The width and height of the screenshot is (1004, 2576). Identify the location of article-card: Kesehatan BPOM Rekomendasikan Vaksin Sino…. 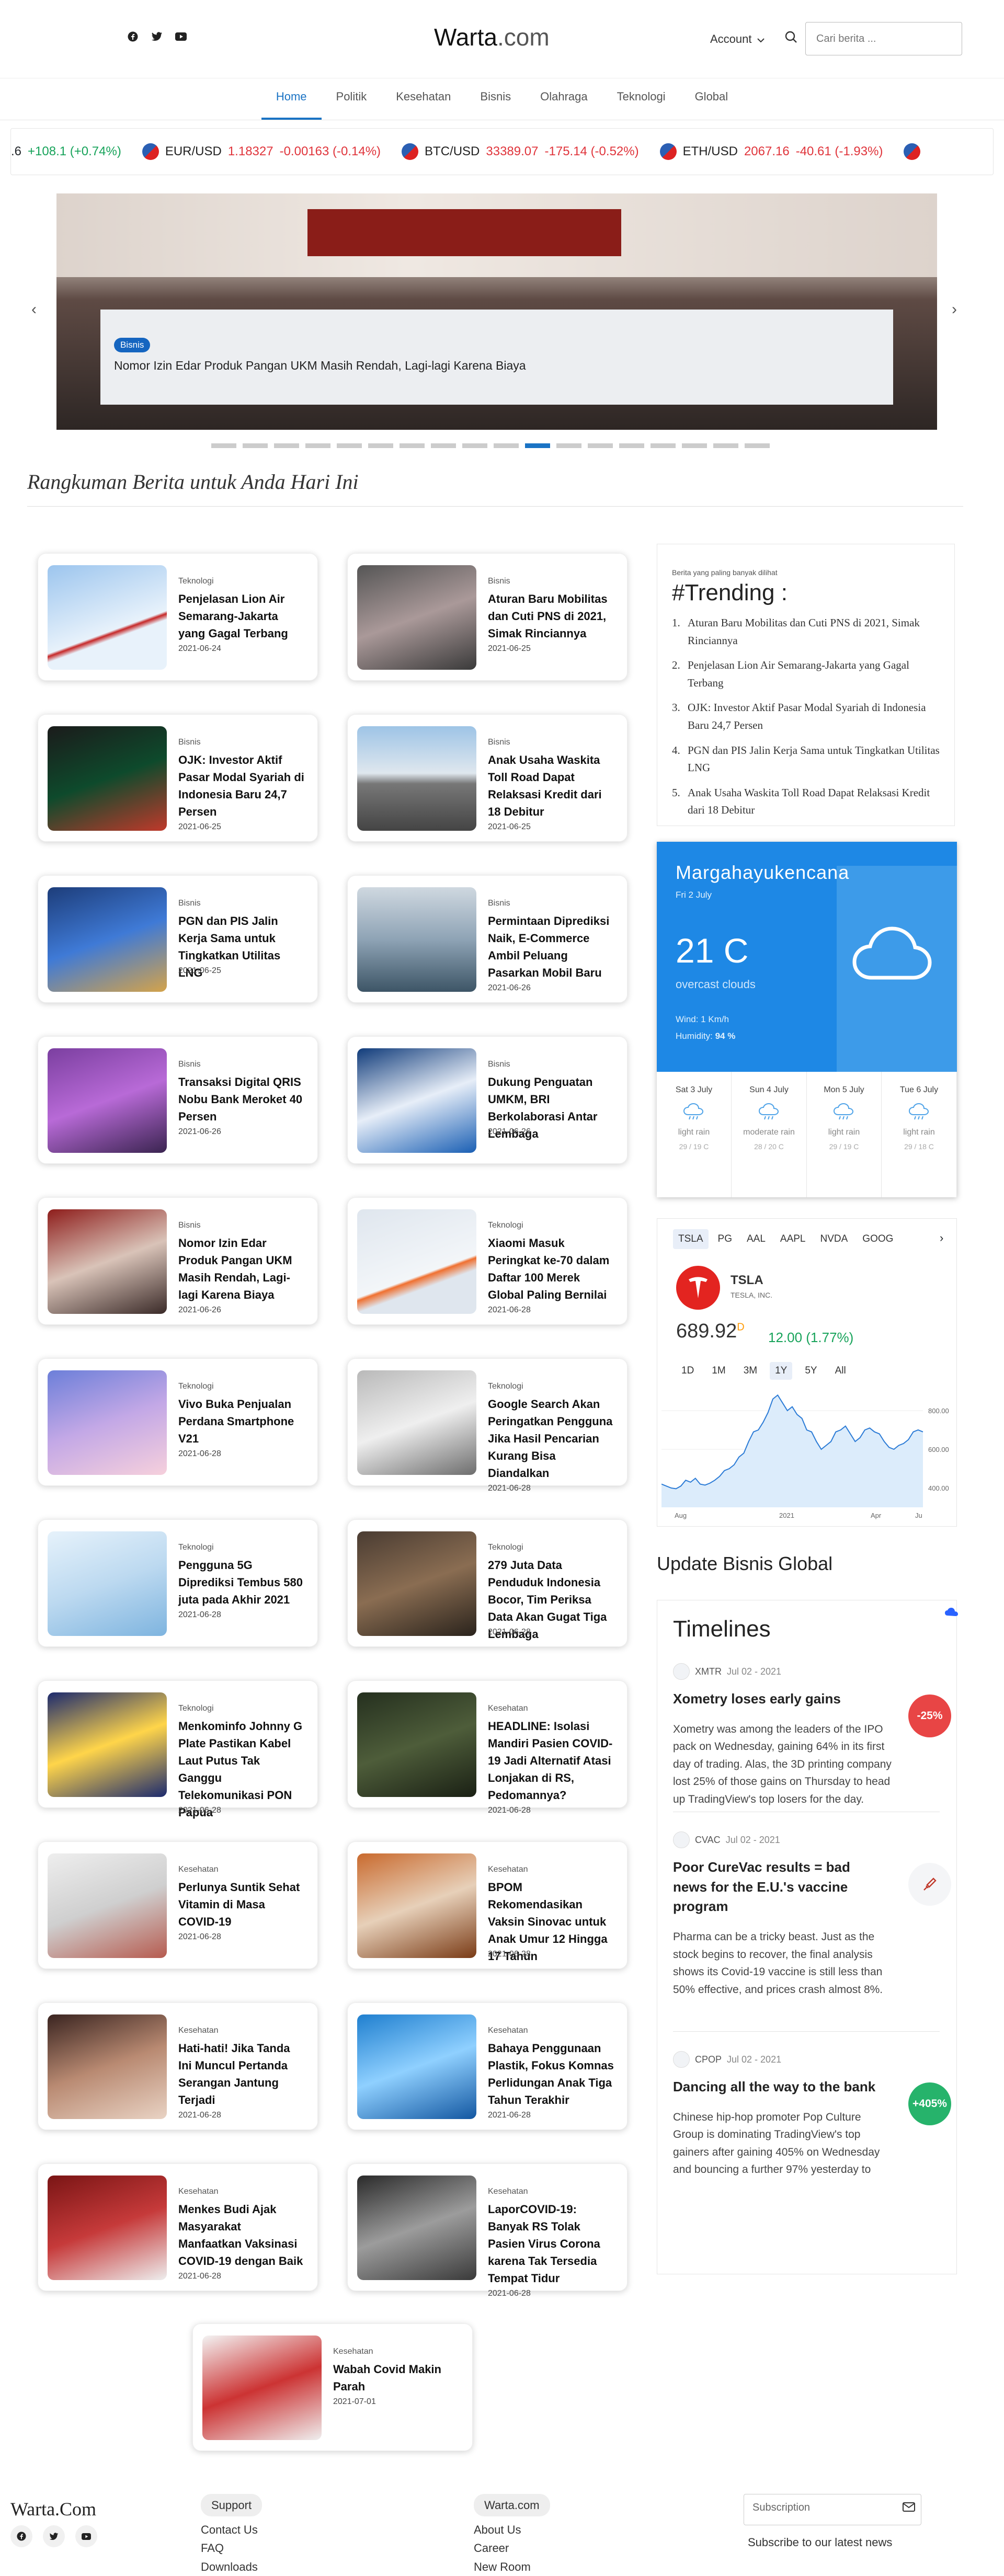
(488, 1905).